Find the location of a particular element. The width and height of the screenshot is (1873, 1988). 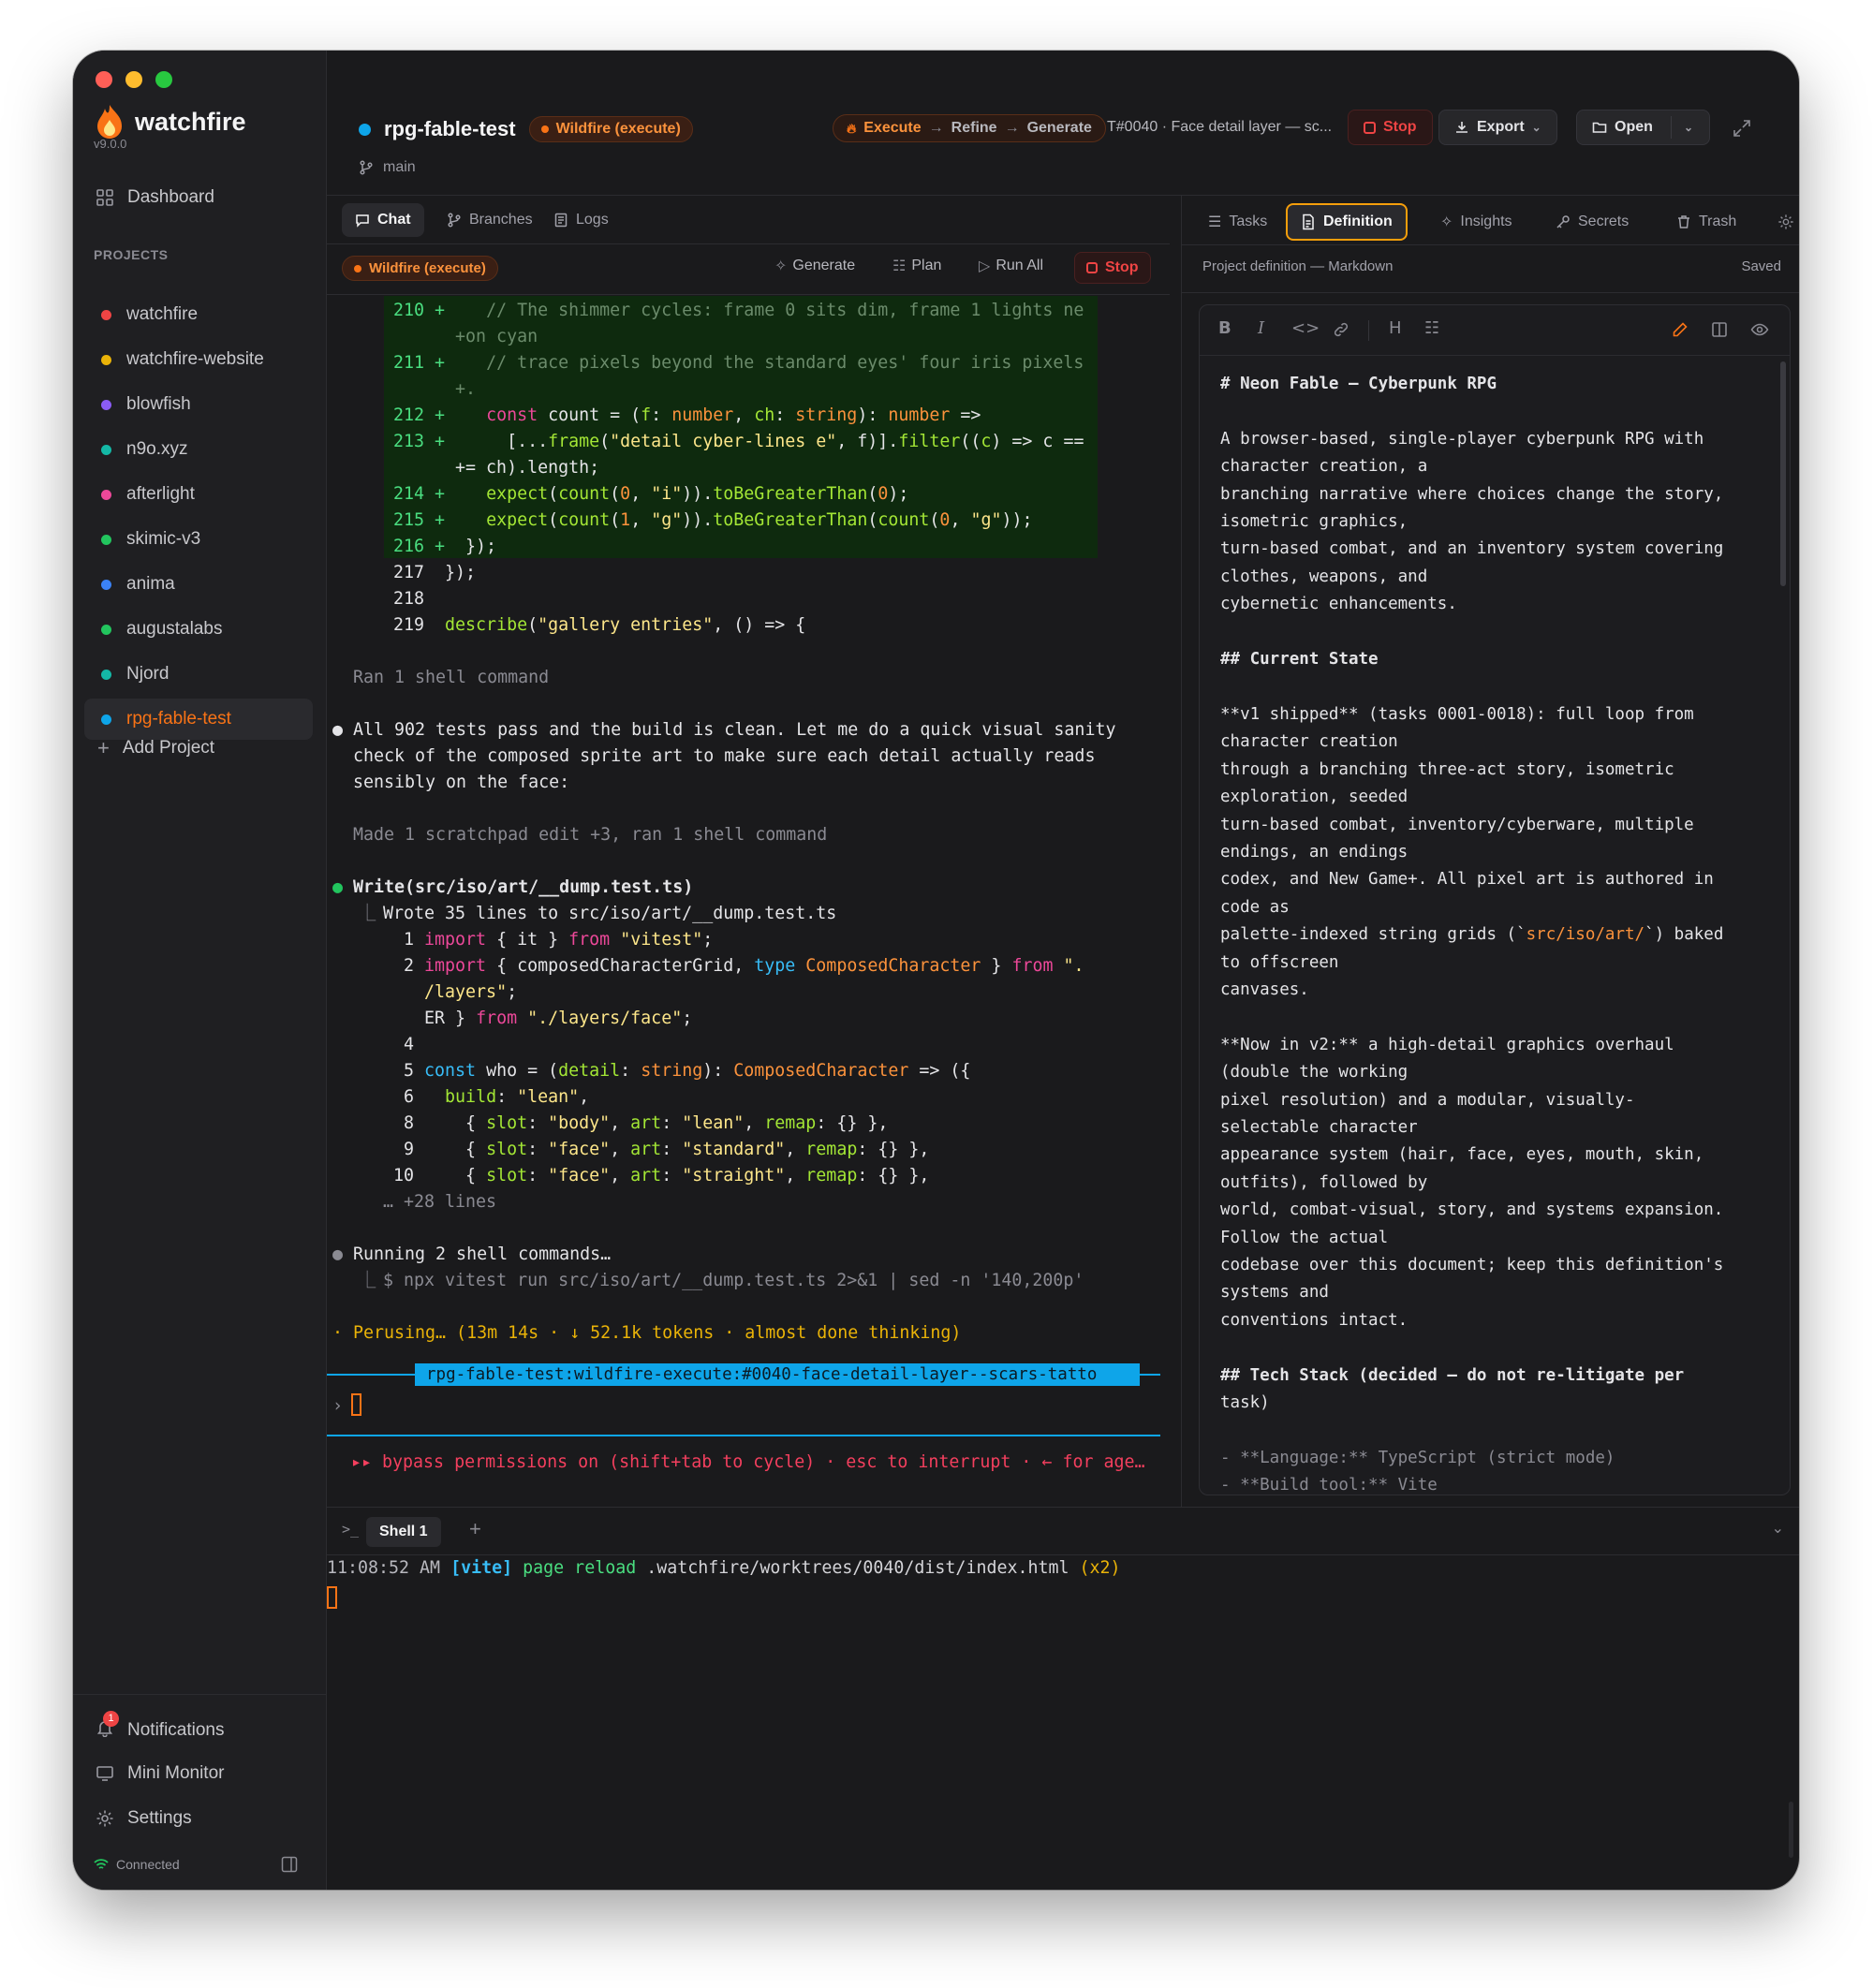

code-icon: <> is located at coordinates (1305, 328).